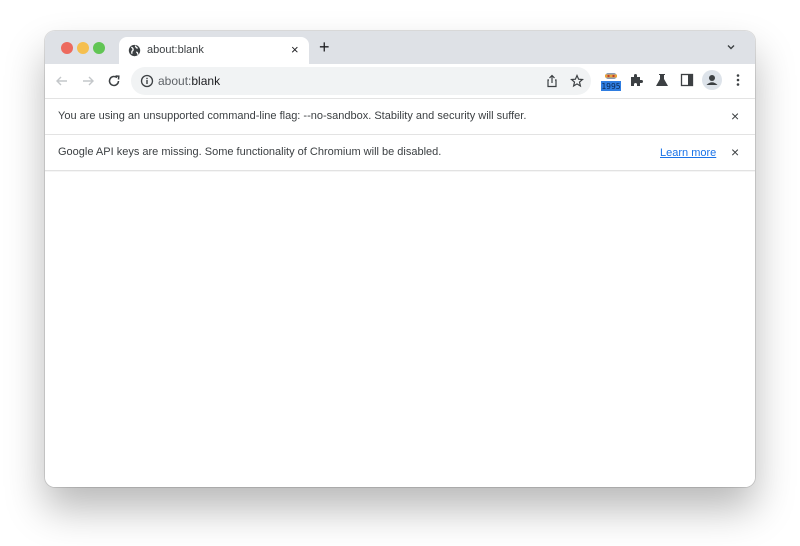 Image resolution: width=800 pixels, height=546 pixels. What do you see at coordinates (400, 47) in the screenshot?
I see `tab-strip: about:blank × +` at bounding box center [400, 47].